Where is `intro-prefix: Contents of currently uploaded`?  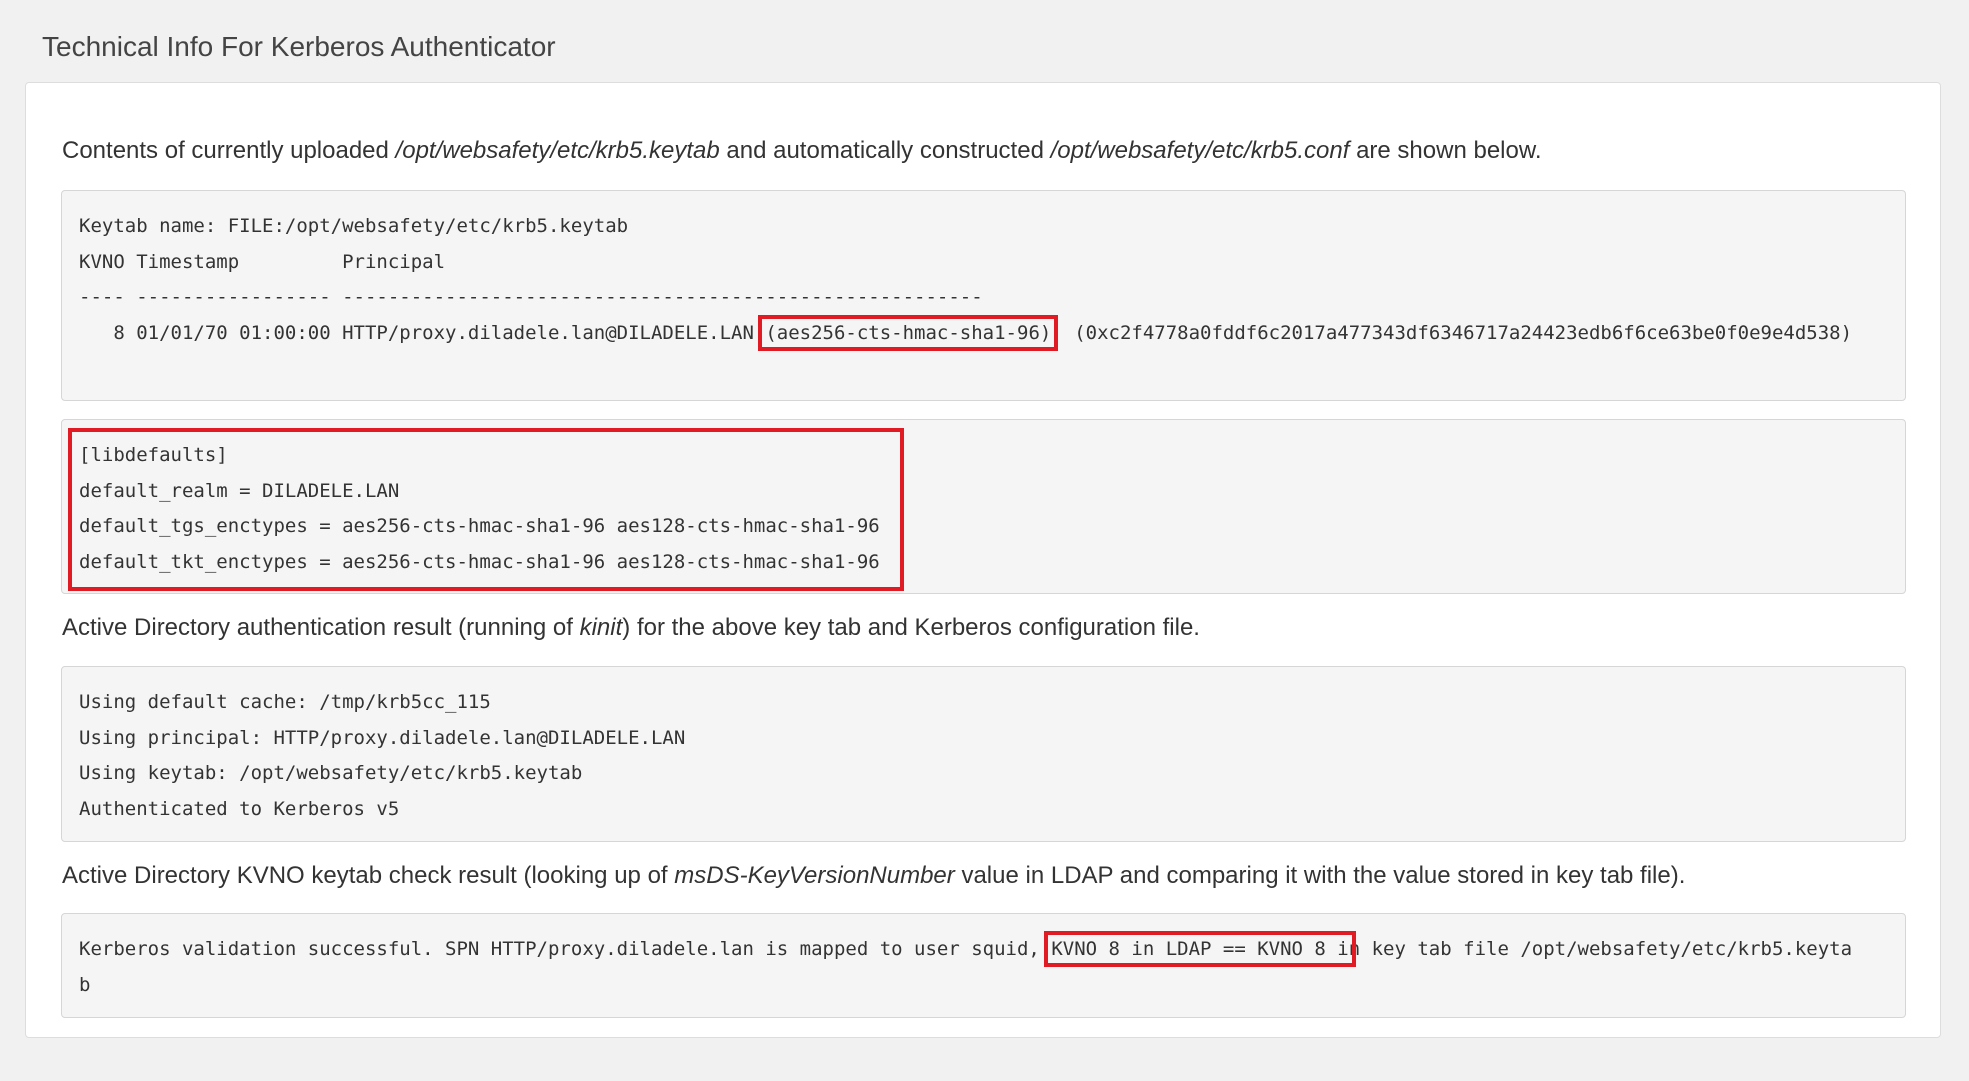
intro-prefix: Contents of currently uploaded is located at coordinates (229, 150).